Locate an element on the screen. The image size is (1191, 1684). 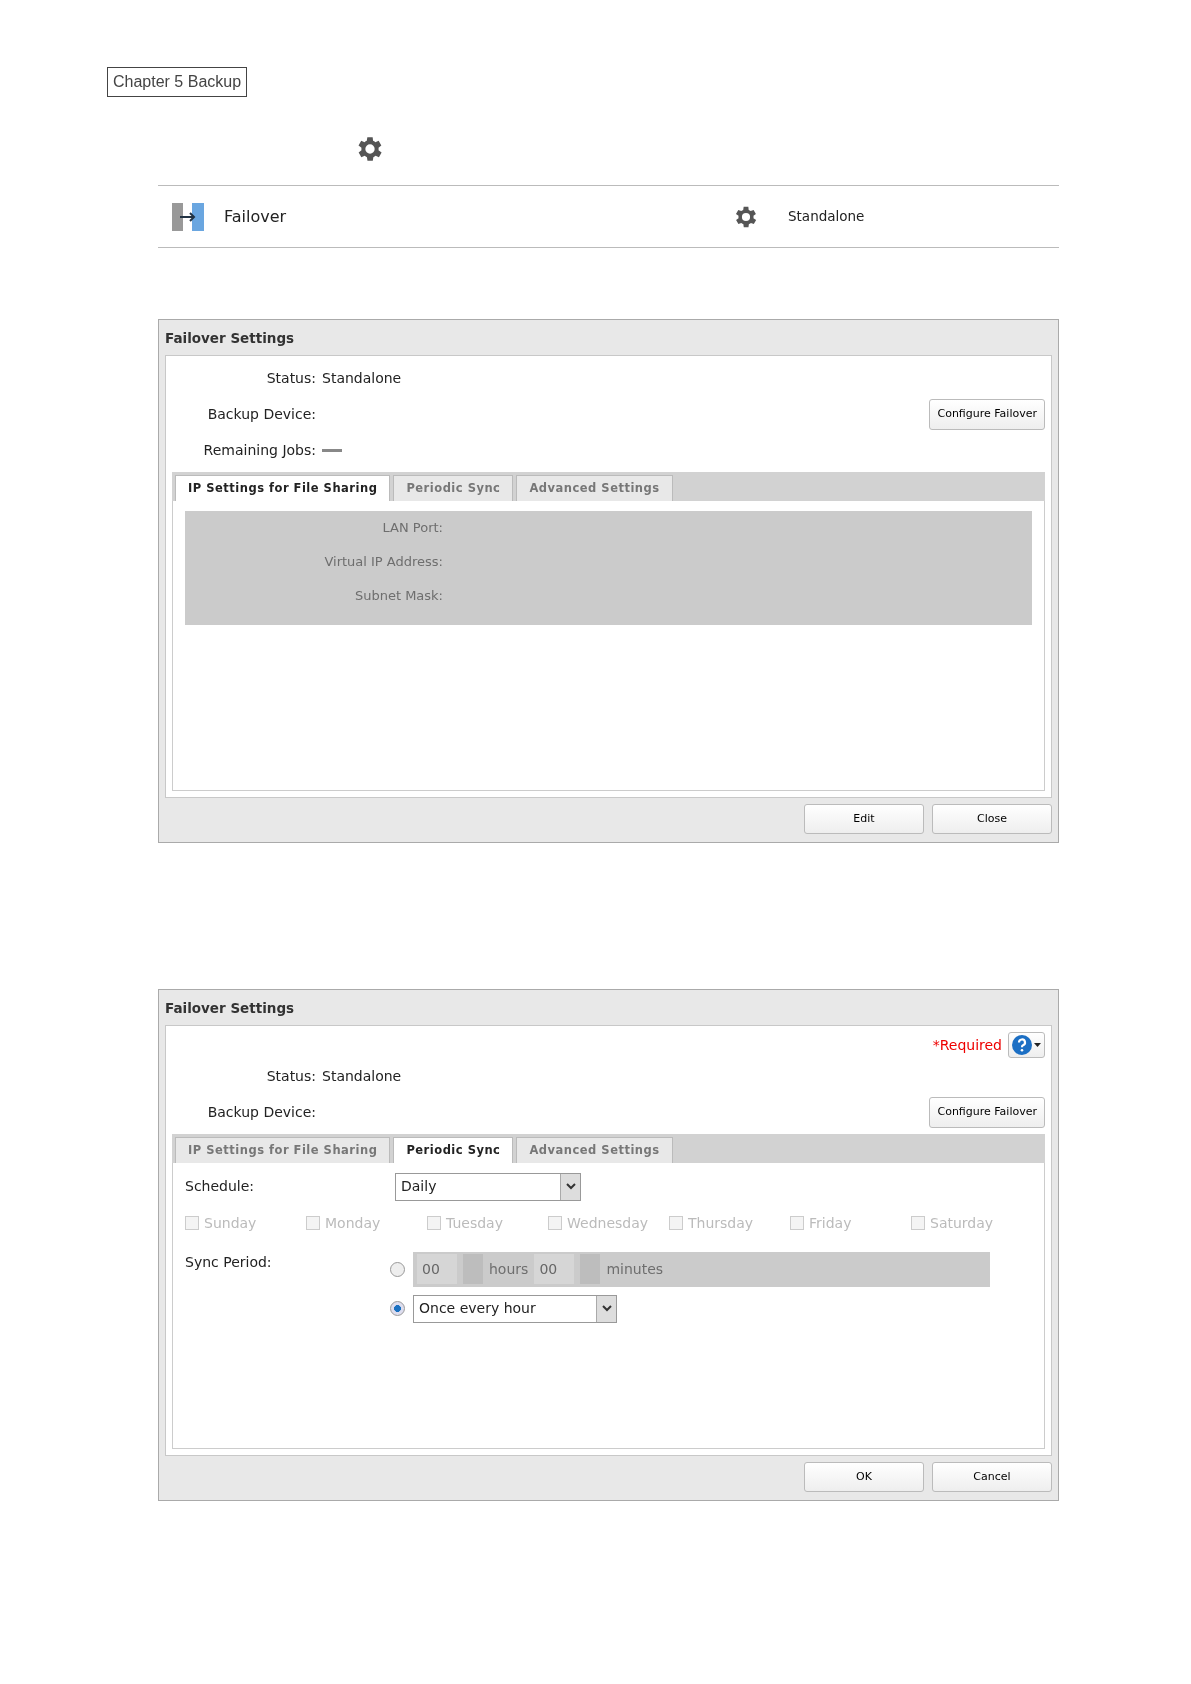
required-note: *Required is located at coordinates (967, 1045).